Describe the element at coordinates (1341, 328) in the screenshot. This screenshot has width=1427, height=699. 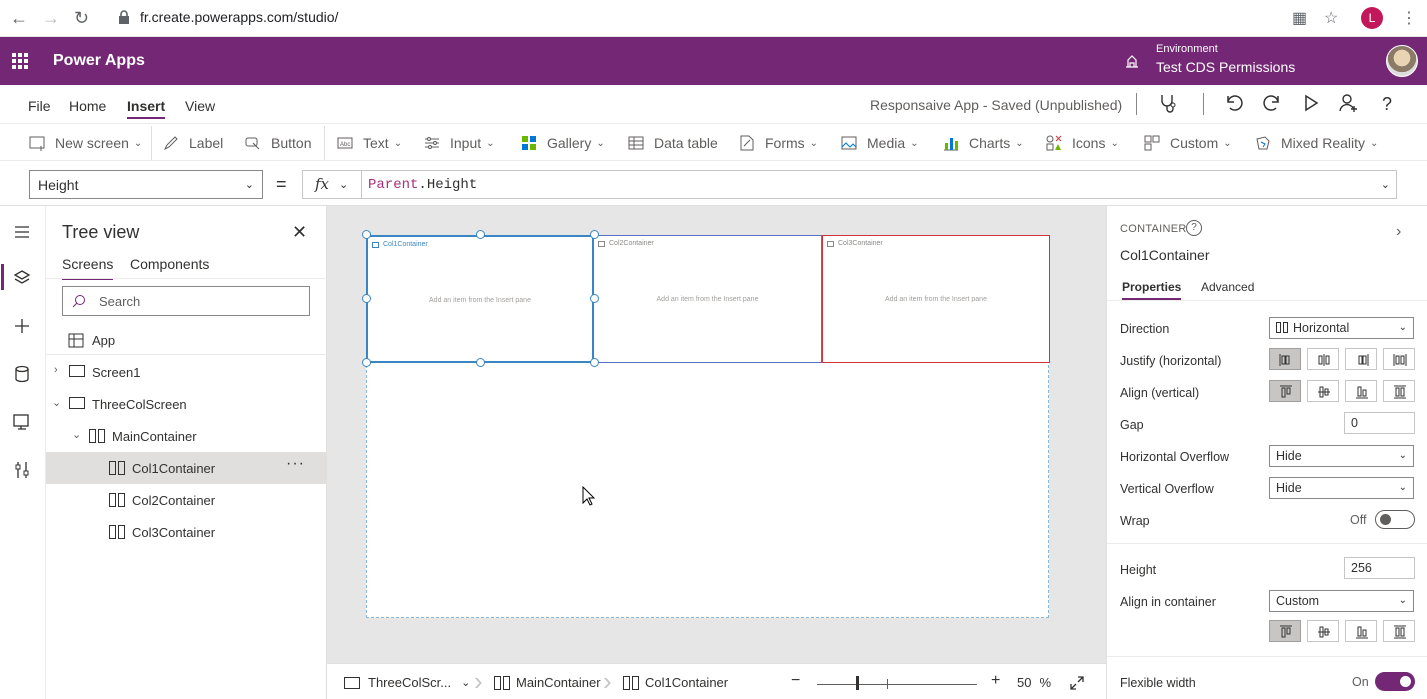
I see `direction-dropdown: Horizontal ⌄` at that location.